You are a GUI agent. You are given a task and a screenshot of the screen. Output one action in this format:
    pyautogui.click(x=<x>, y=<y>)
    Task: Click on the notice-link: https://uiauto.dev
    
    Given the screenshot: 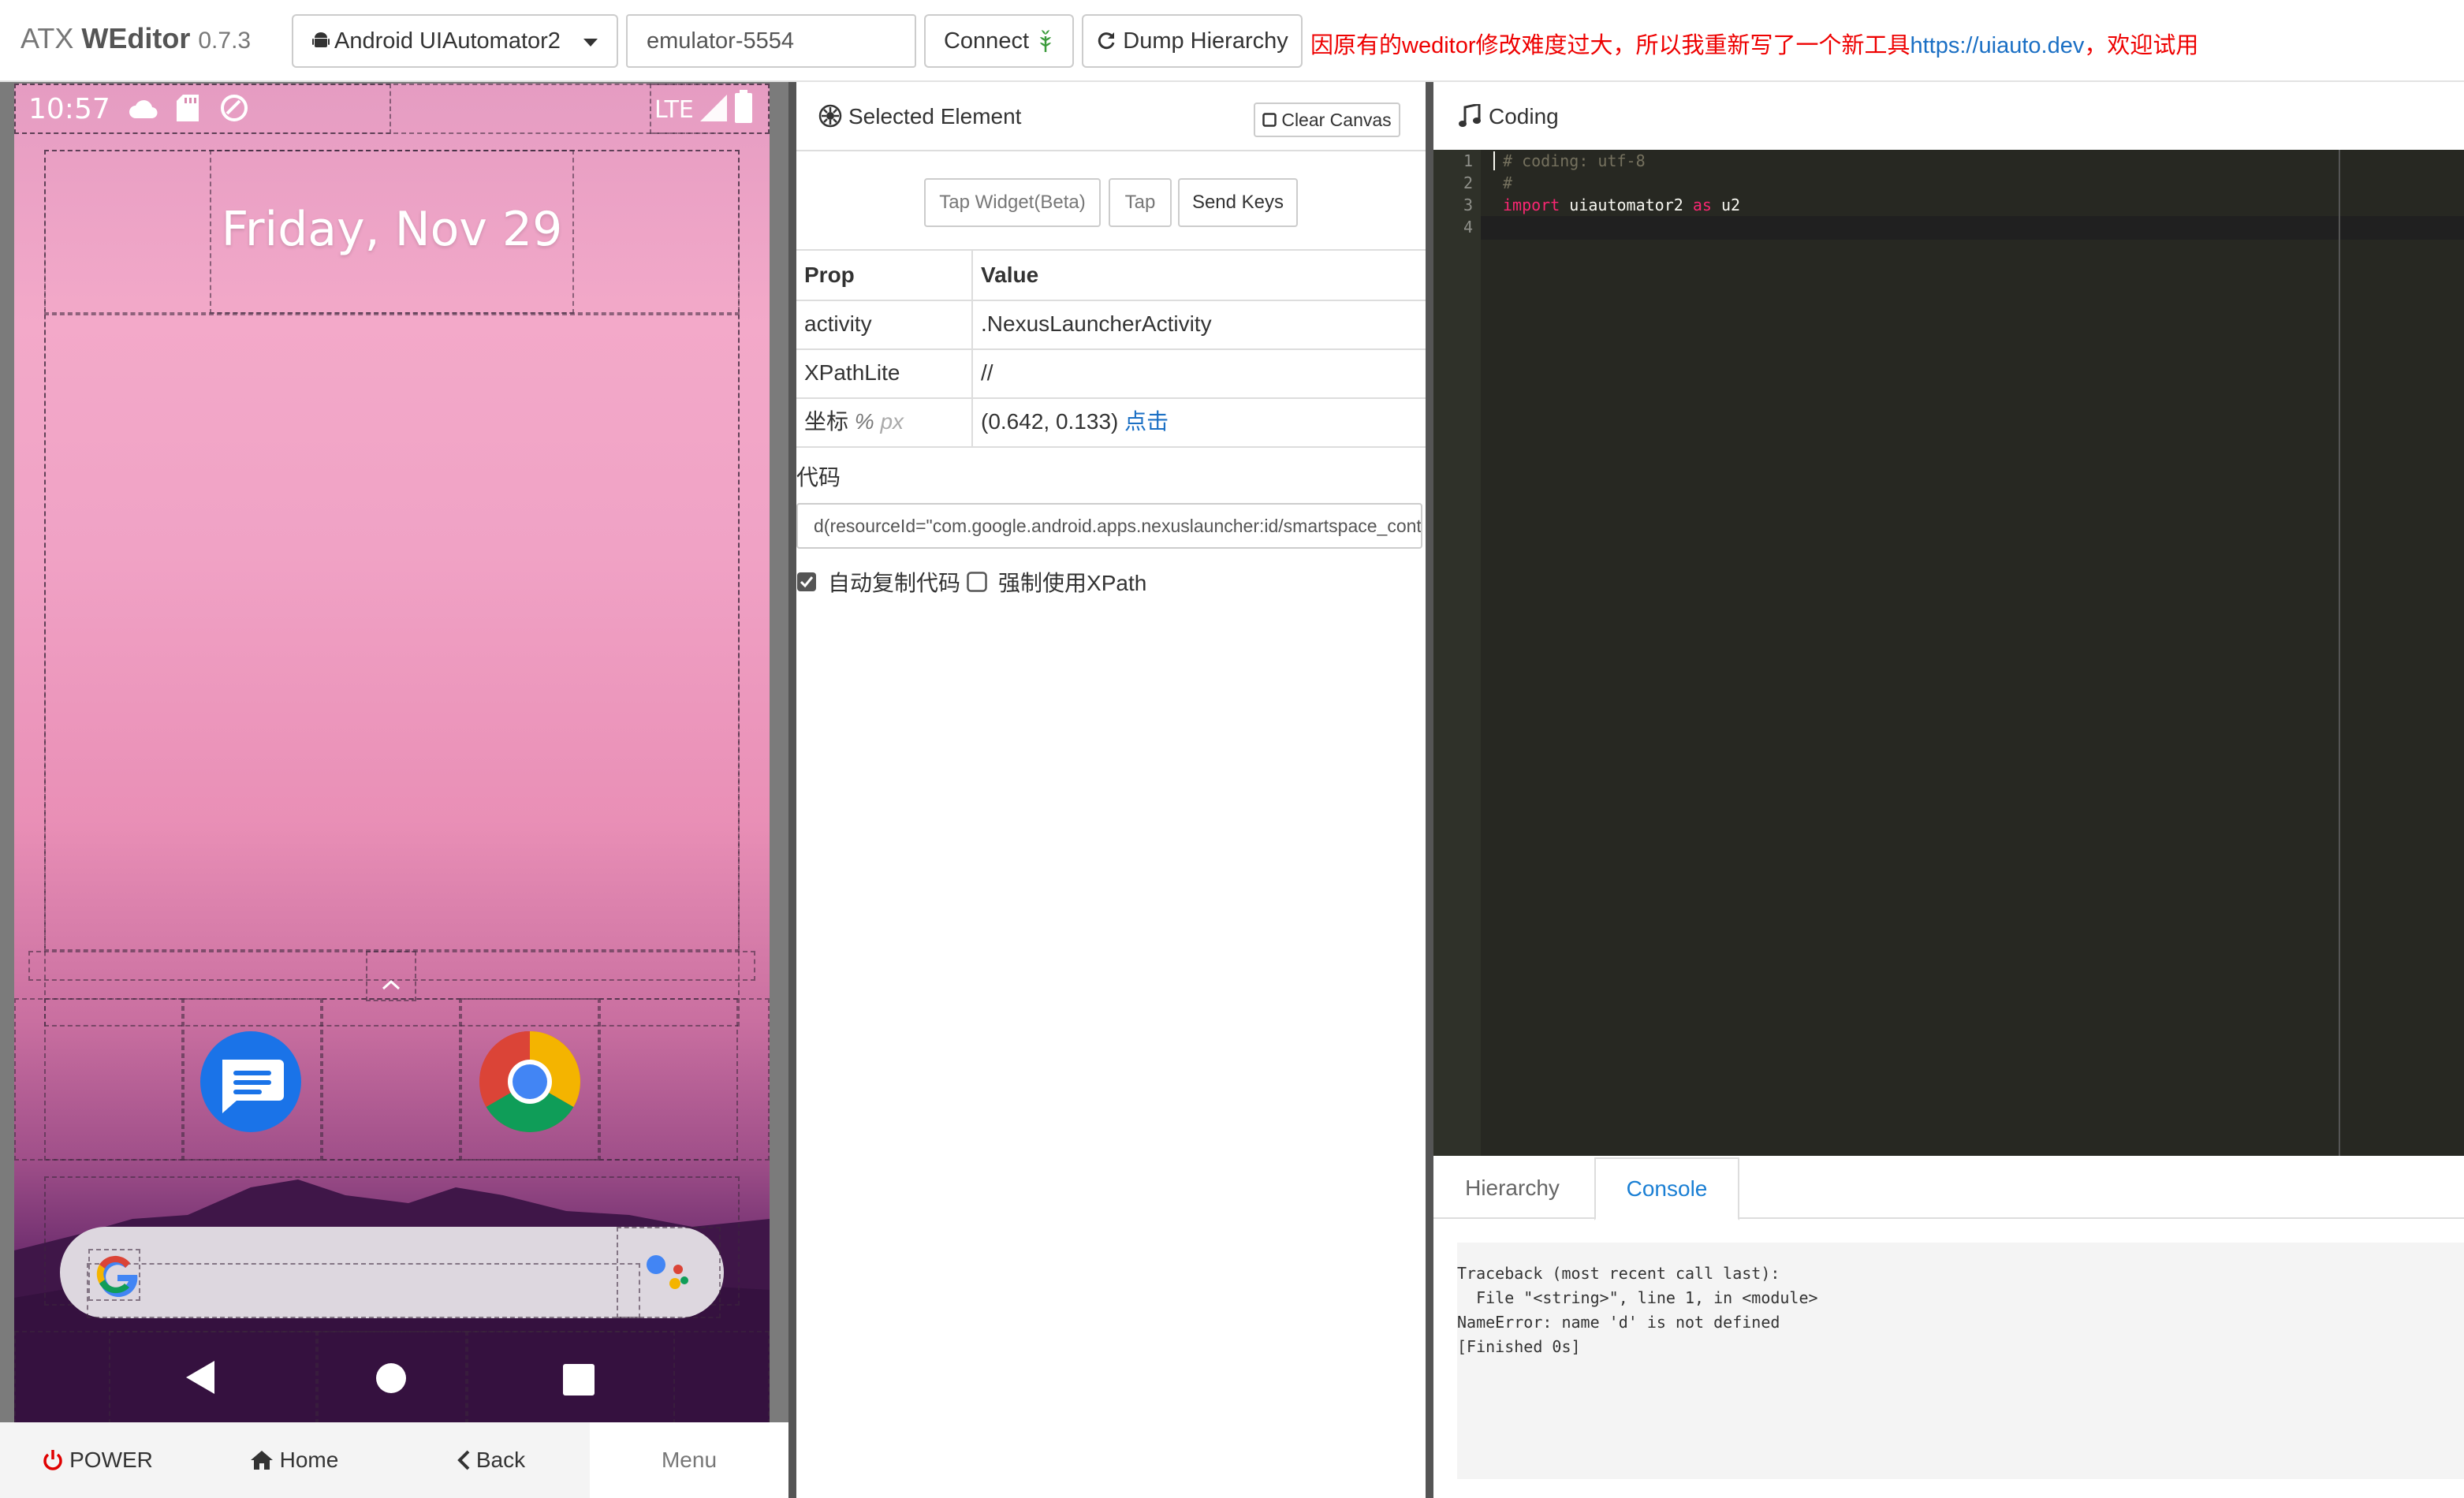 What is the action you would take?
    pyautogui.click(x=1997, y=45)
    